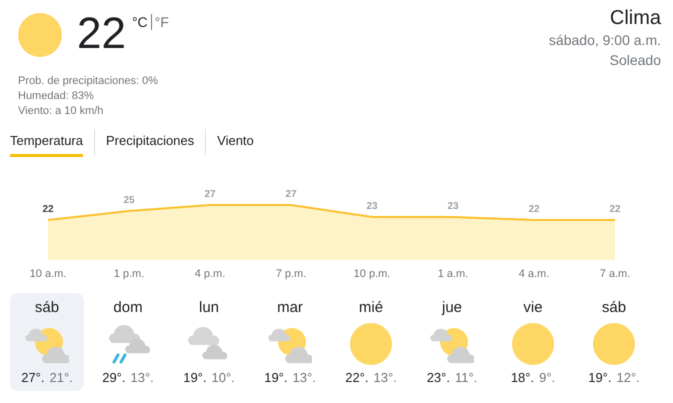 Image resolution: width=673 pixels, height=403 pixels. I want to click on low-temperature: 10°., so click(223, 377).